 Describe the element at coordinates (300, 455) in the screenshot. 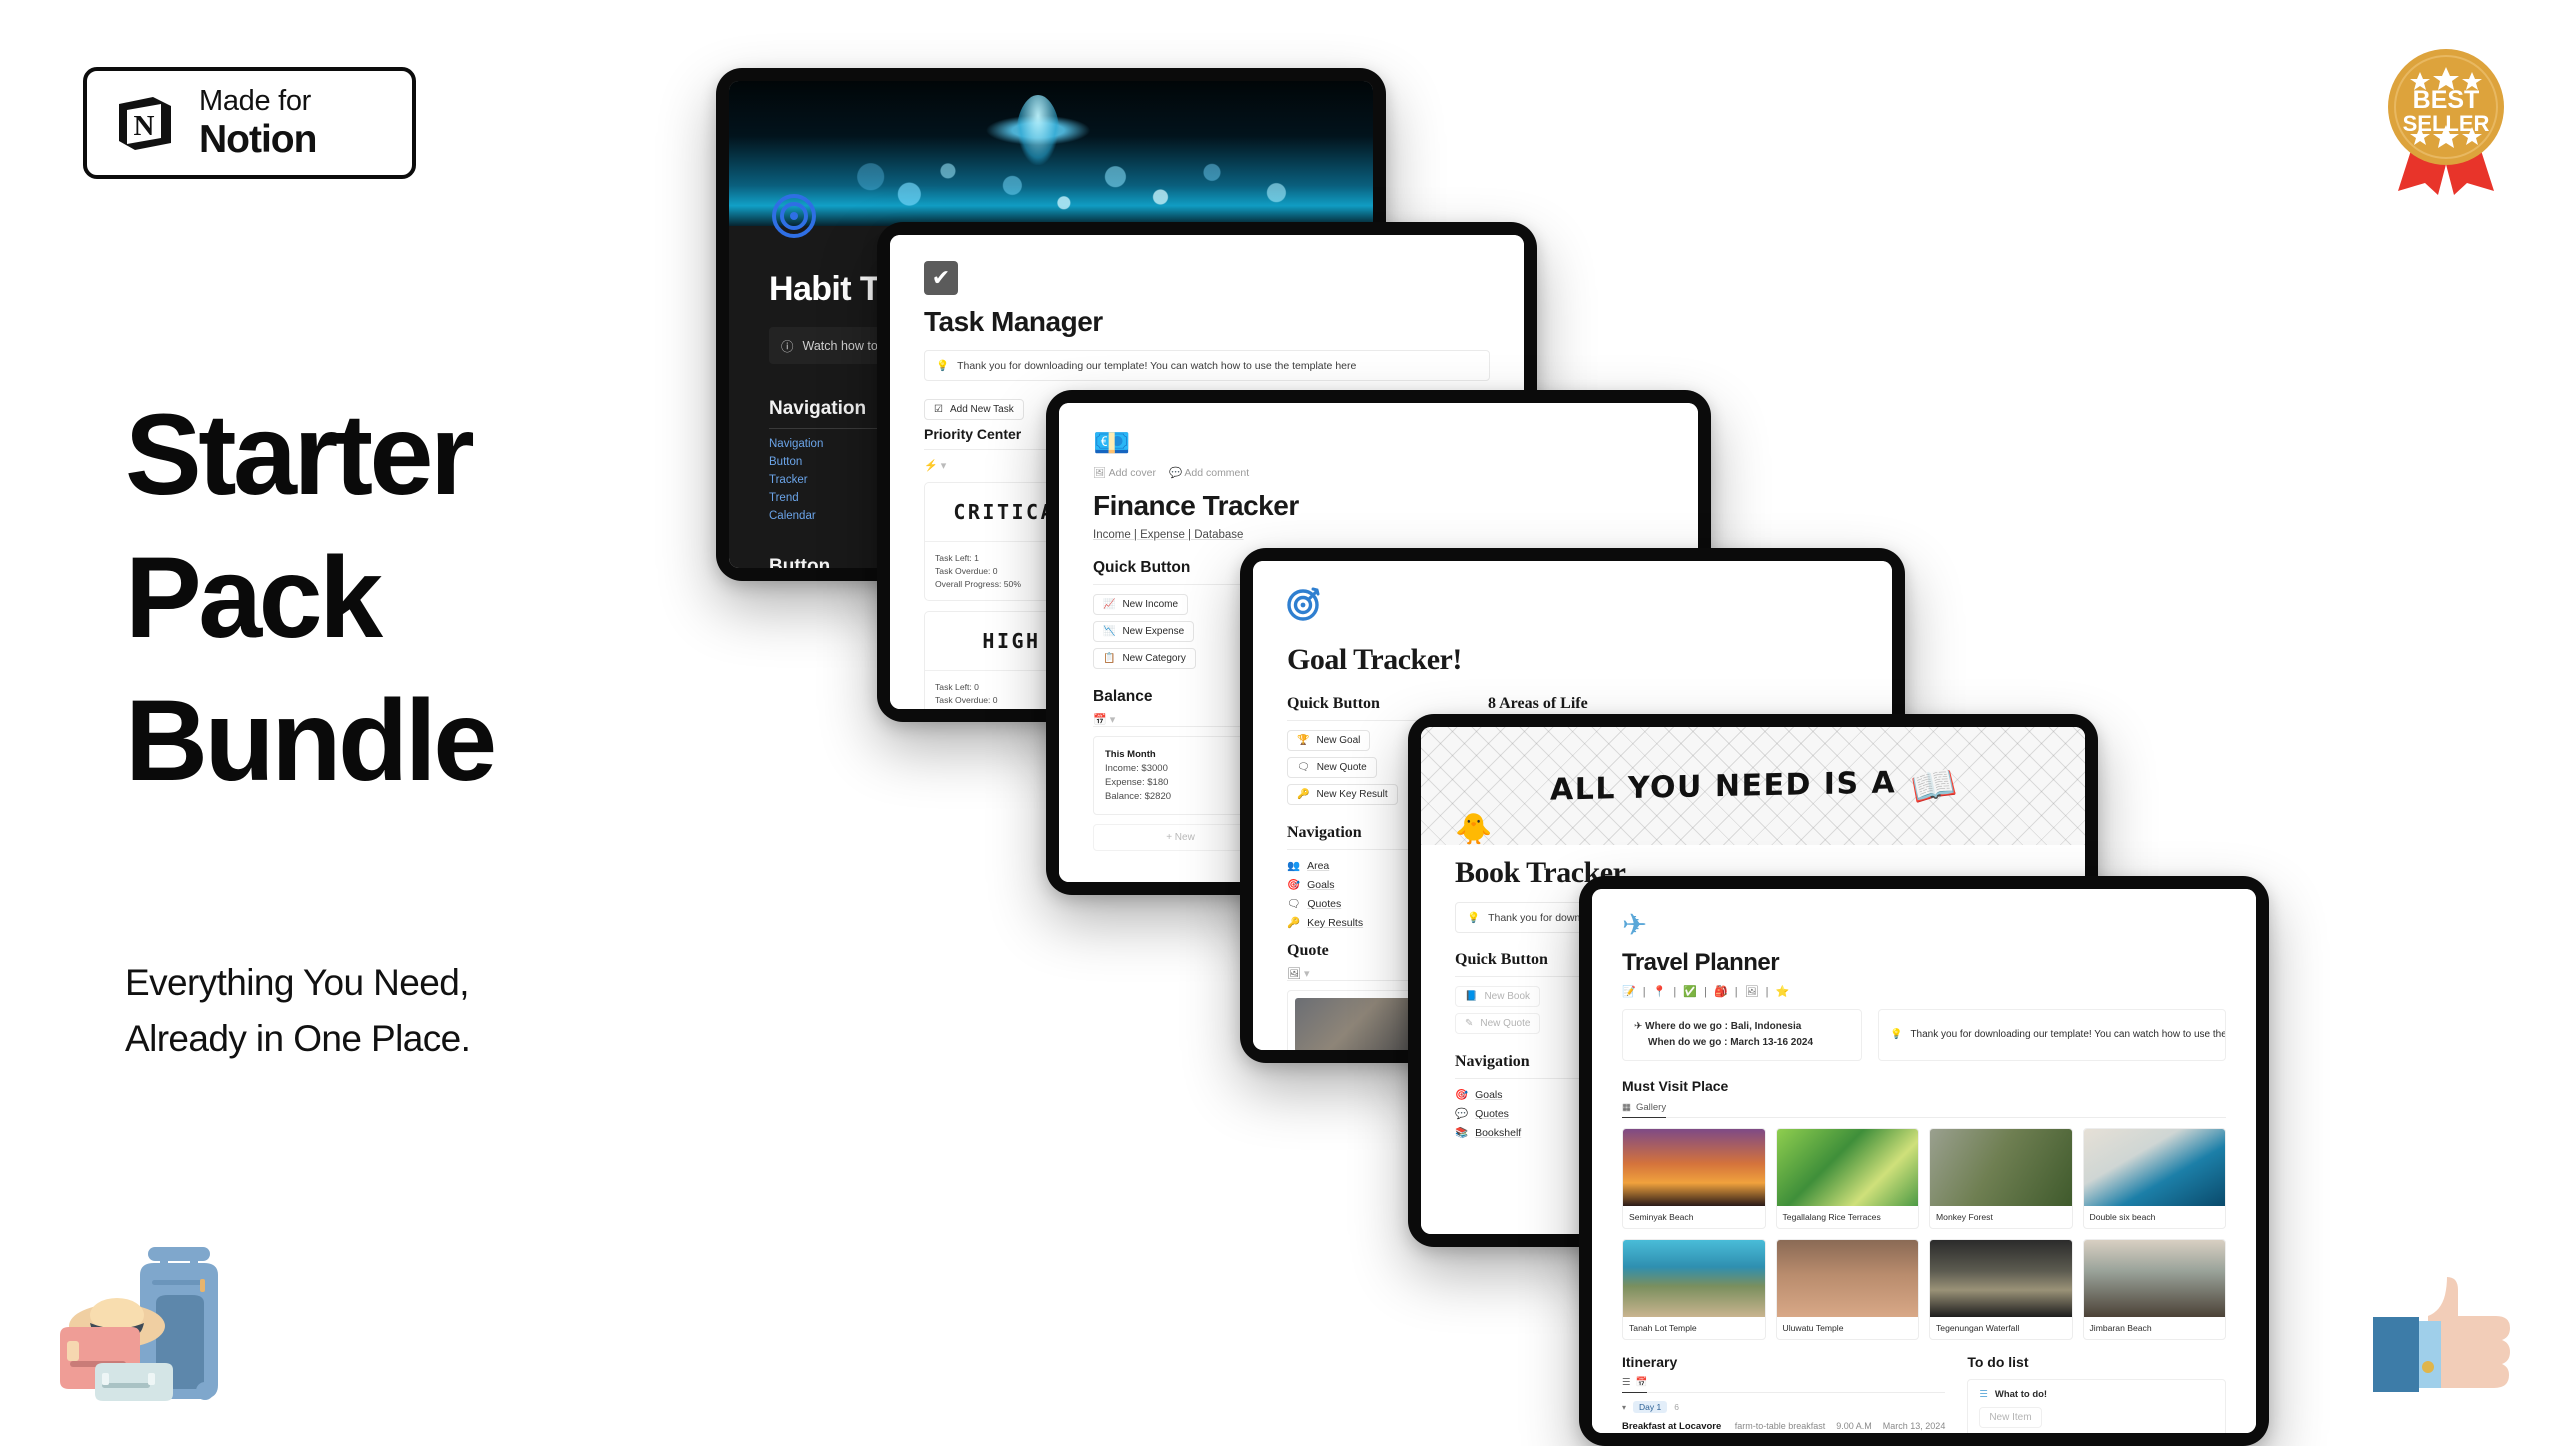

I see `headline-line-1: Starter` at that location.